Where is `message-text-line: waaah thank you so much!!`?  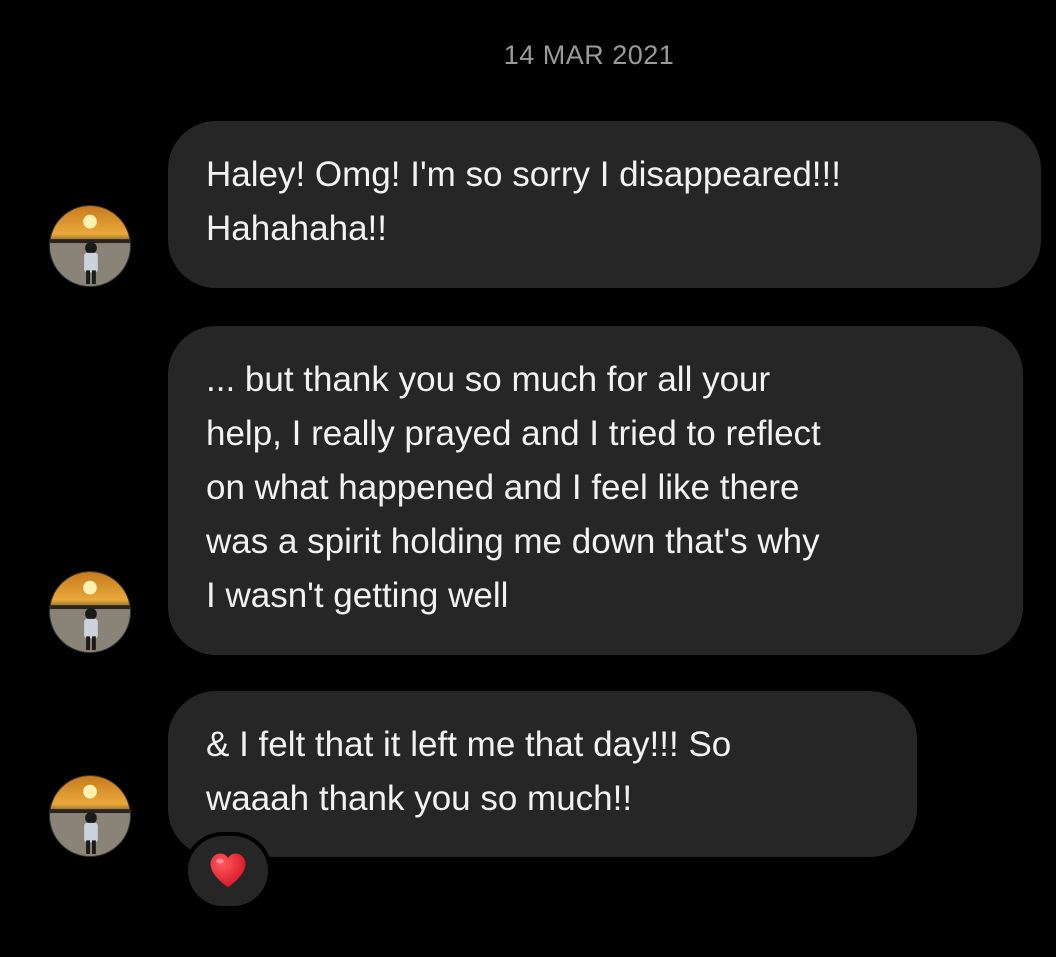 message-text-line: waaah thank you so much!! is located at coordinates (419, 798).